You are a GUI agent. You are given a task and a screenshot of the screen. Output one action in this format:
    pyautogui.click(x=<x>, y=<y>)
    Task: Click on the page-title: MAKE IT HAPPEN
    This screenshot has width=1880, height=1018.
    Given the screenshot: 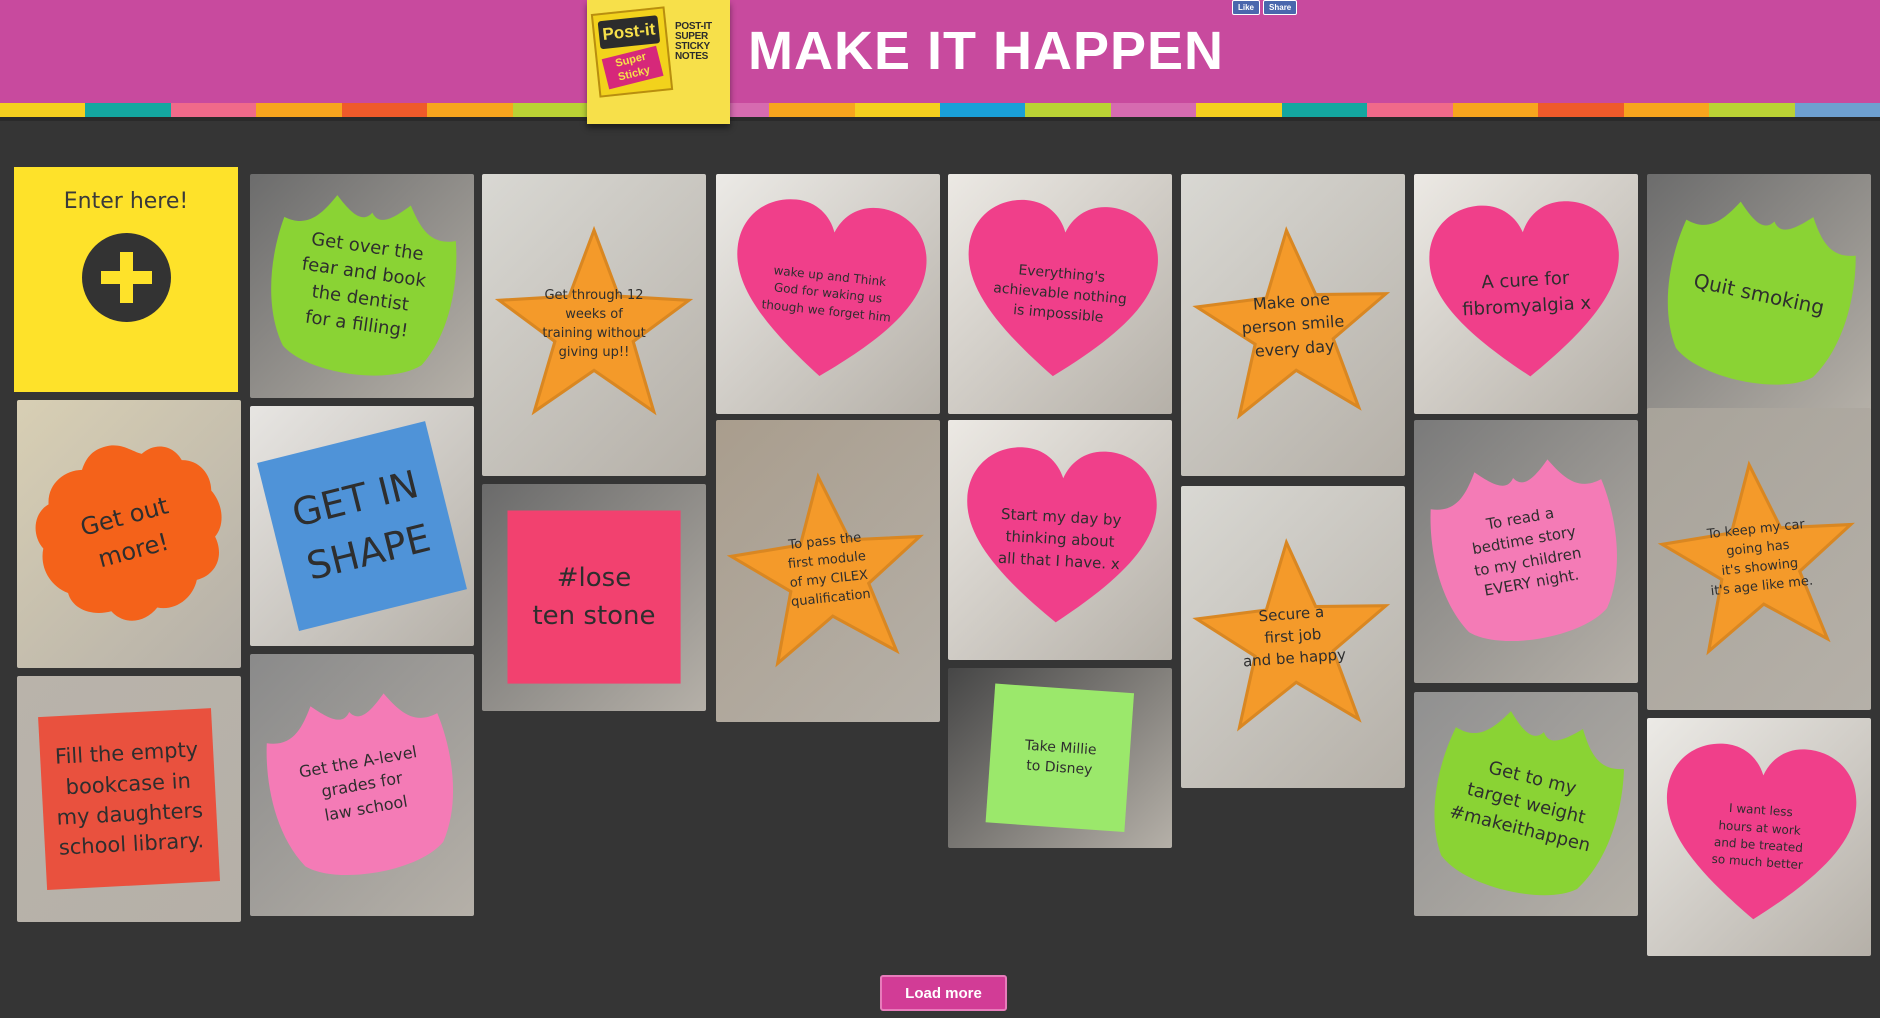 What is the action you would take?
    pyautogui.click(x=986, y=51)
    